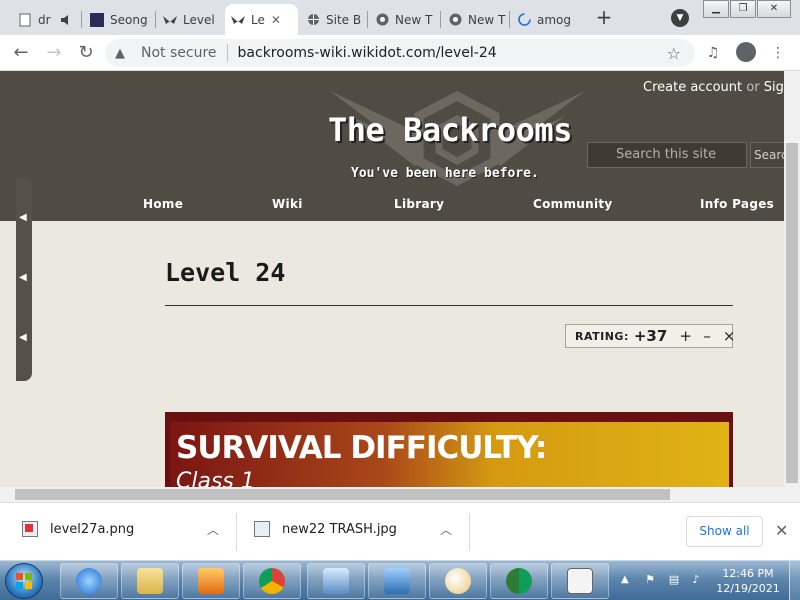  Describe the element at coordinates (794, 580) in the screenshot. I see `show-desktop-button` at that location.